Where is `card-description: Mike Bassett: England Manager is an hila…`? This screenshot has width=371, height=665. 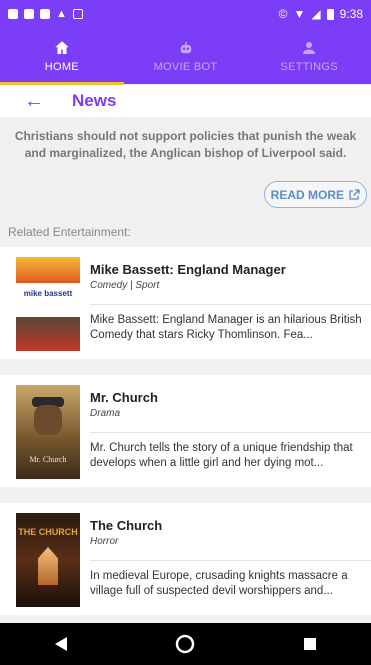
card-description: Mike Bassett: England Manager is an hila… is located at coordinates (226, 327).